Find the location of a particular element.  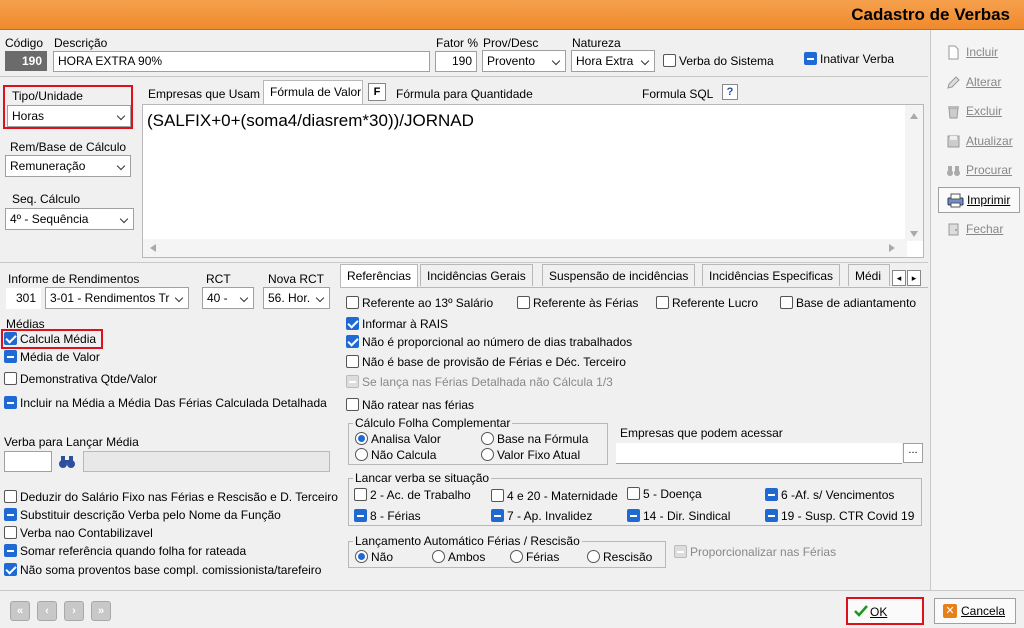

divider is located at coordinates (464, 76).